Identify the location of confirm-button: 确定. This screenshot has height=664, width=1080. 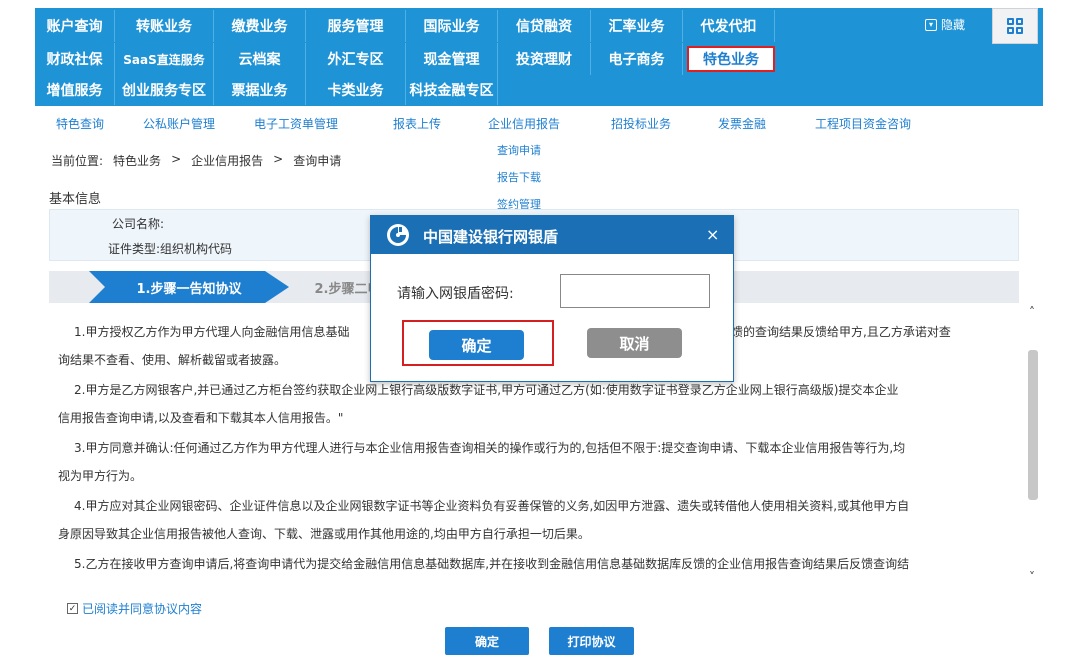
(487, 641).